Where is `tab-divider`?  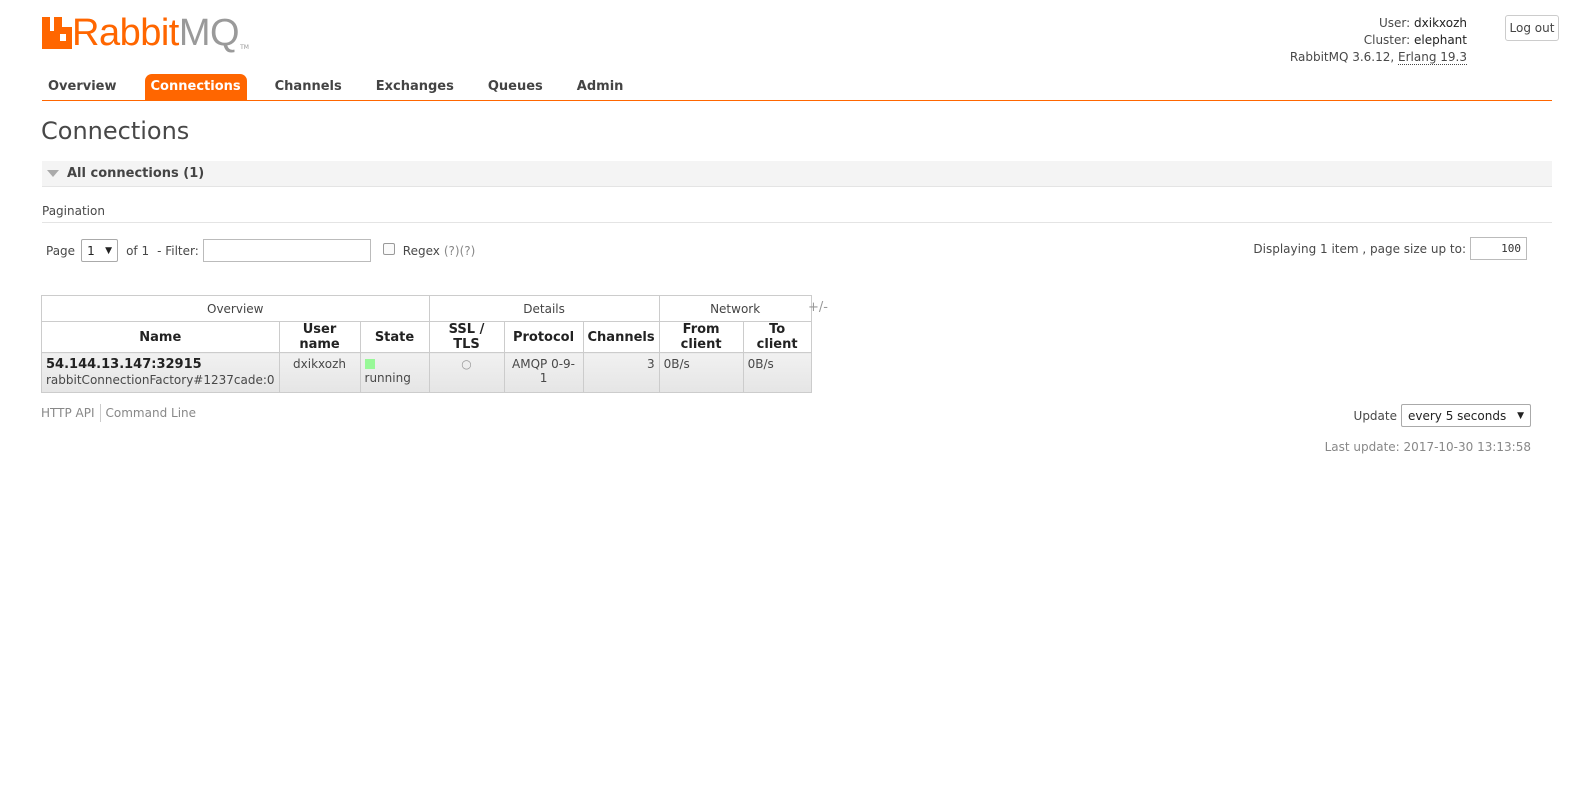
tab-divider is located at coordinates (797, 100).